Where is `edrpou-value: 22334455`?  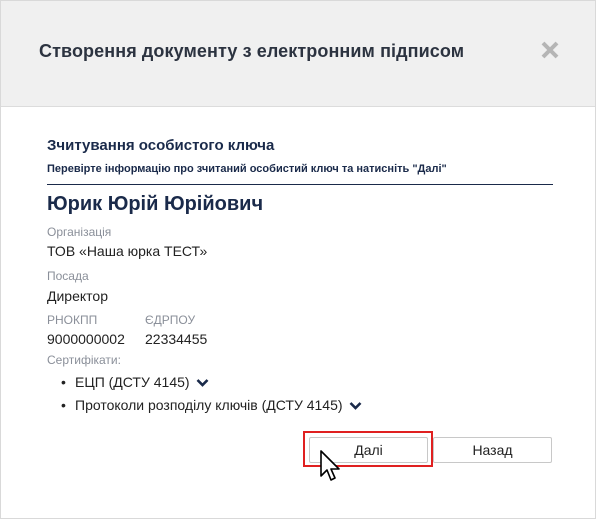 edrpou-value: 22334455 is located at coordinates (176, 339).